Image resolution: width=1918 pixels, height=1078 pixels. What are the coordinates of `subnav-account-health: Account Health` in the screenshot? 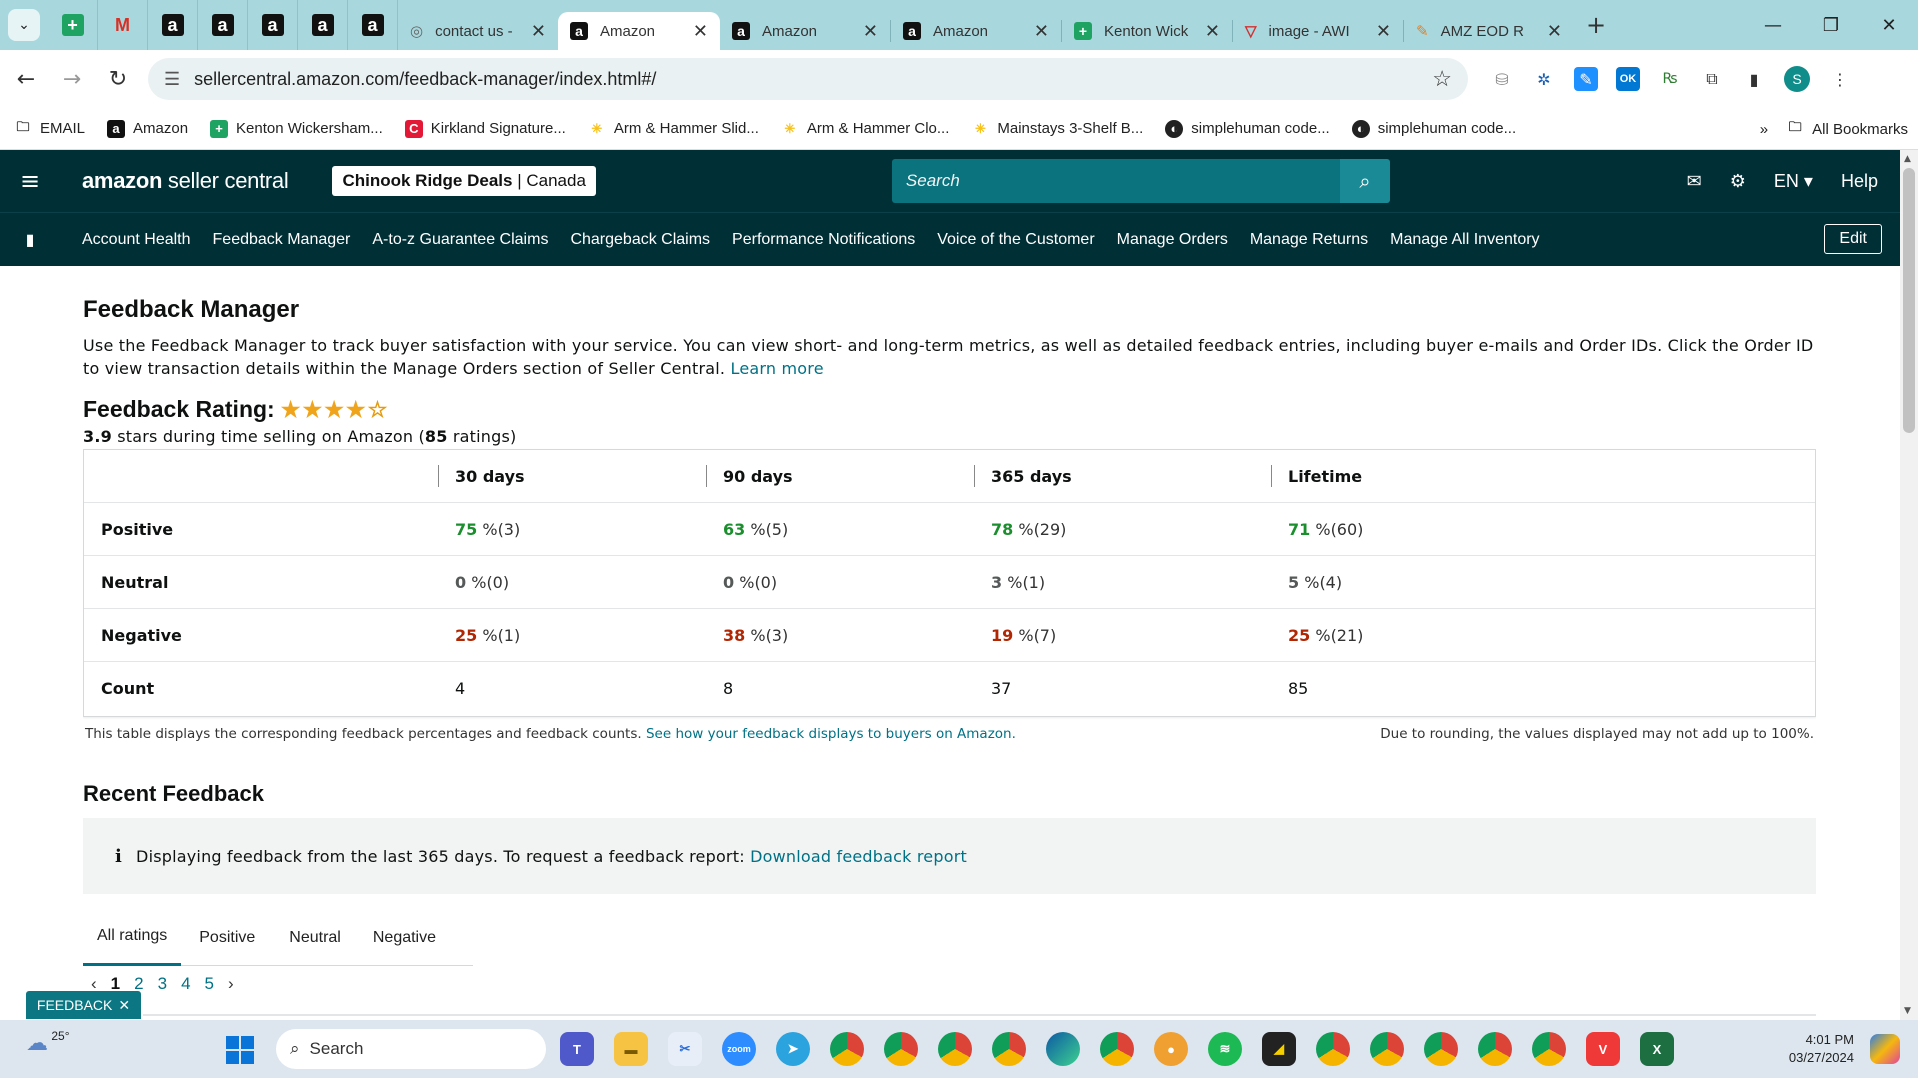 It's located at (136, 240).